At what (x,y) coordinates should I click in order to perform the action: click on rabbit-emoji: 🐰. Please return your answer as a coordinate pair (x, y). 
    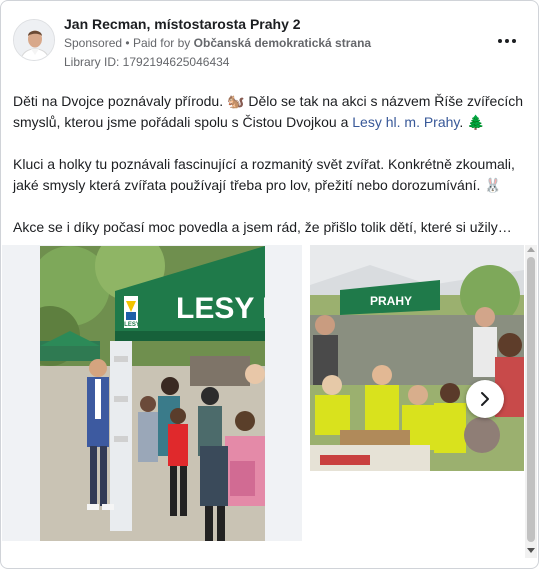
    Looking at the image, I should click on (493, 185).